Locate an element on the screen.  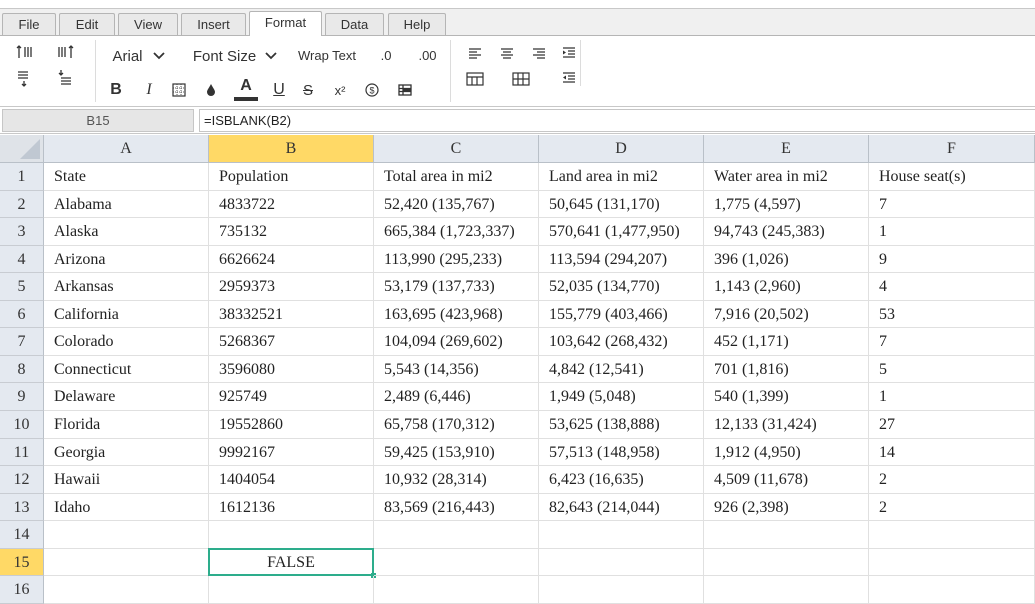
cell-d3: 570,641 (1,477,950) is located at coordinates (621, 232).